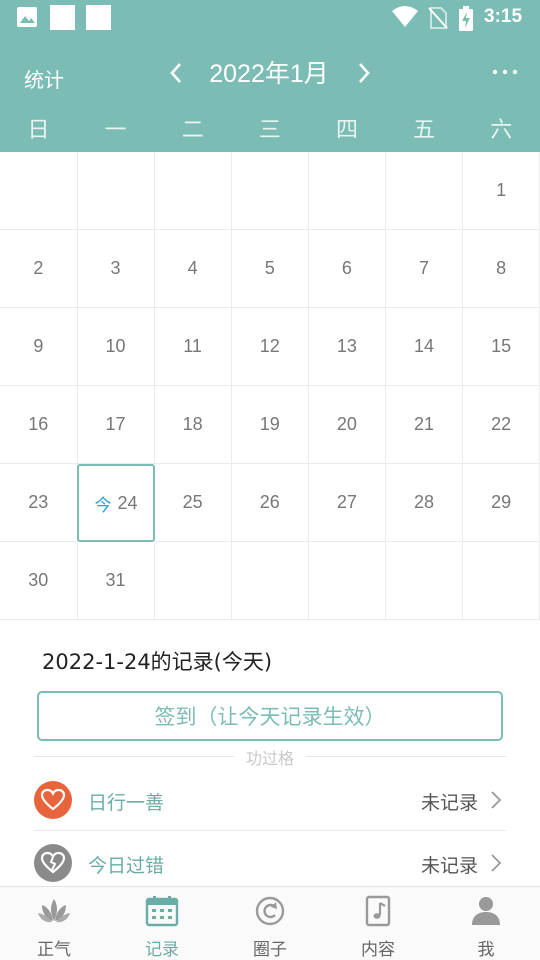  I want to click on calendar-day-18: 18, so click(193, 425).